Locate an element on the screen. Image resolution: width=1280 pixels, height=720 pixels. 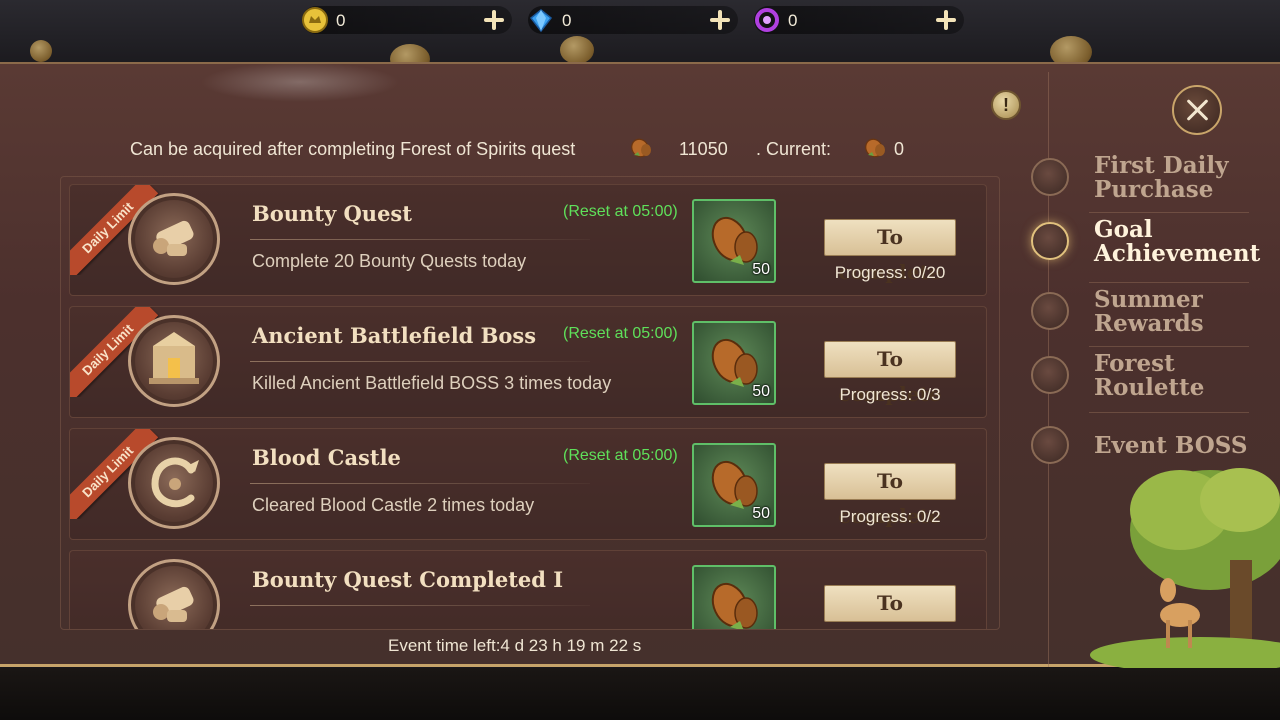
side-item-label: Goal Achievement is located at coordinates (1177, 242).